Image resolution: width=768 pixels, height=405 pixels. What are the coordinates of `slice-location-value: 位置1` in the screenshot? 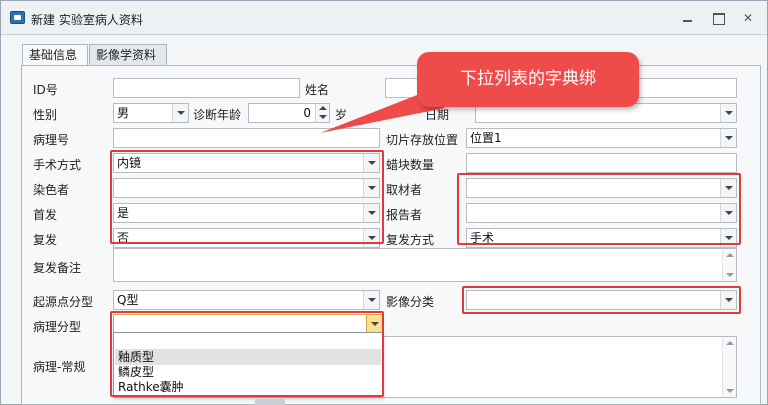 It's located at (486, 138).